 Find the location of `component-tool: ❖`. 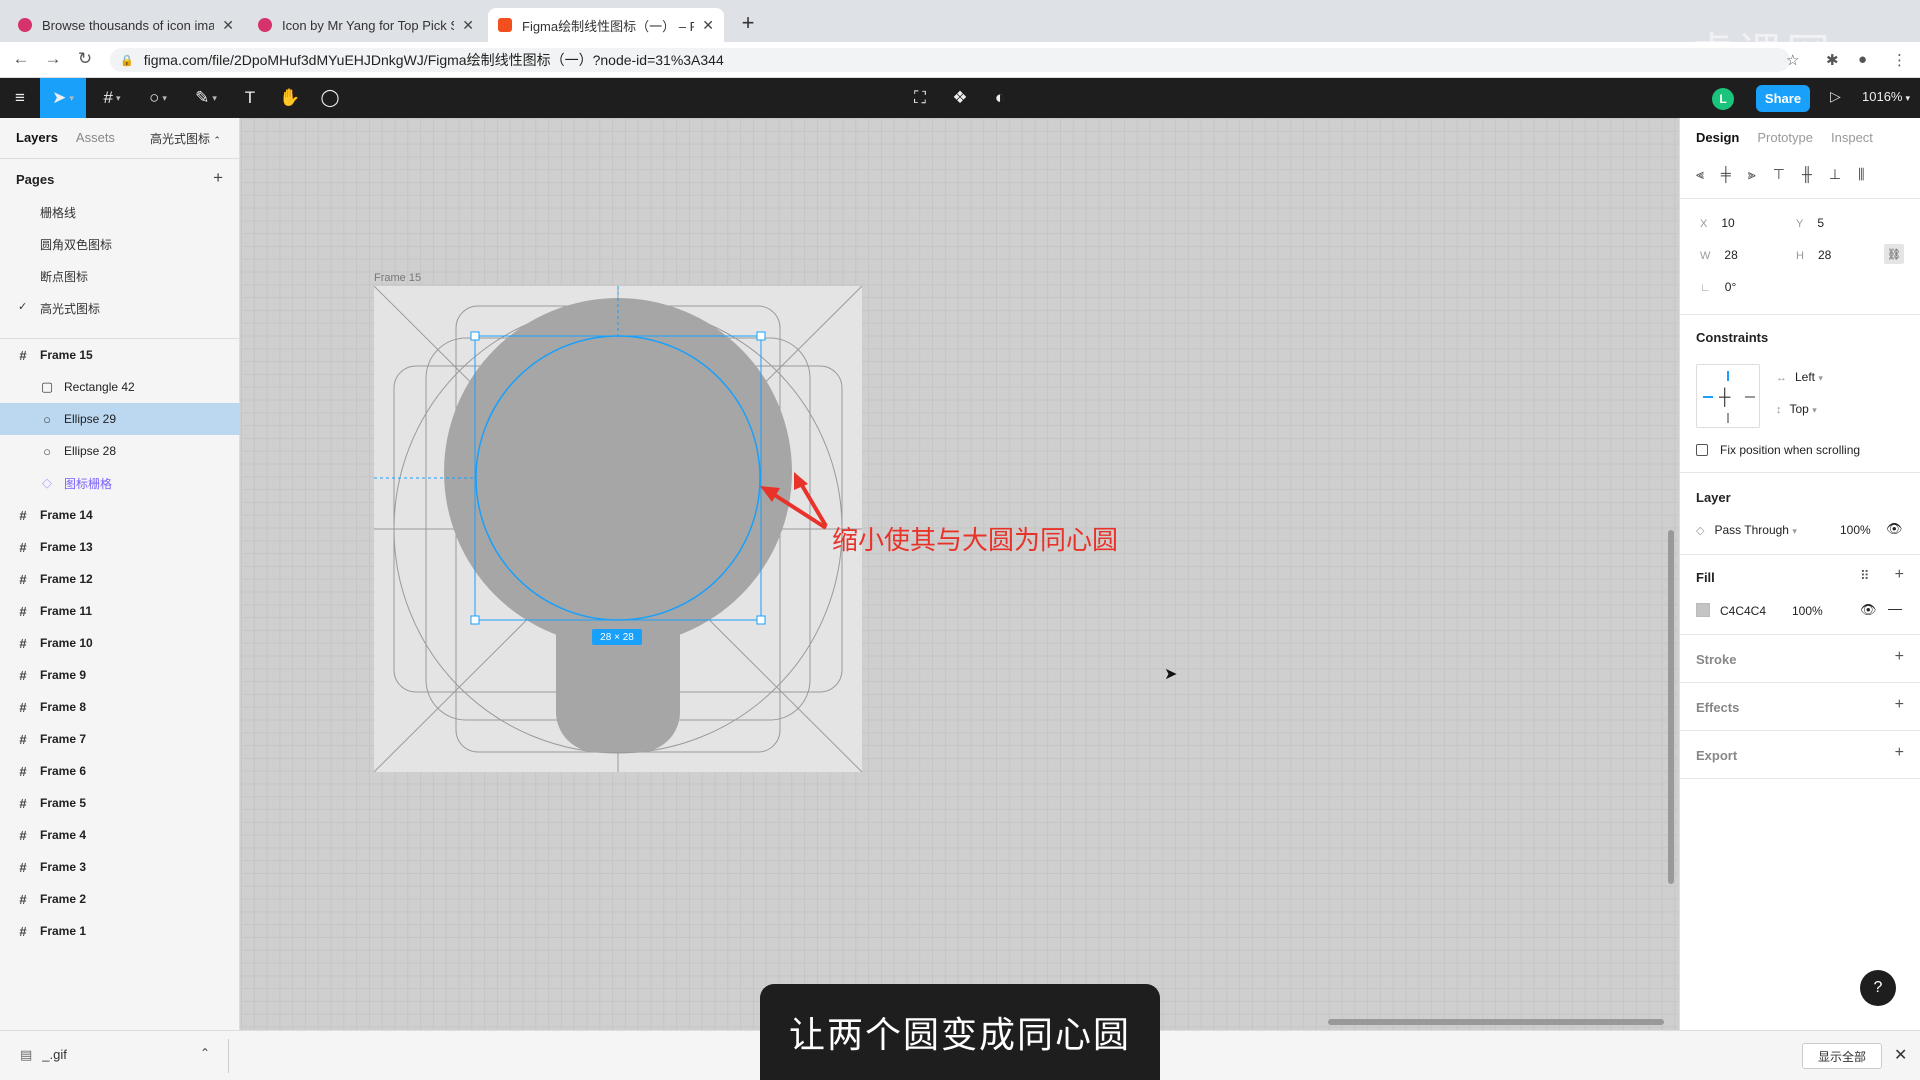

component-tool: ❖ is located at coordinates (960, 98).